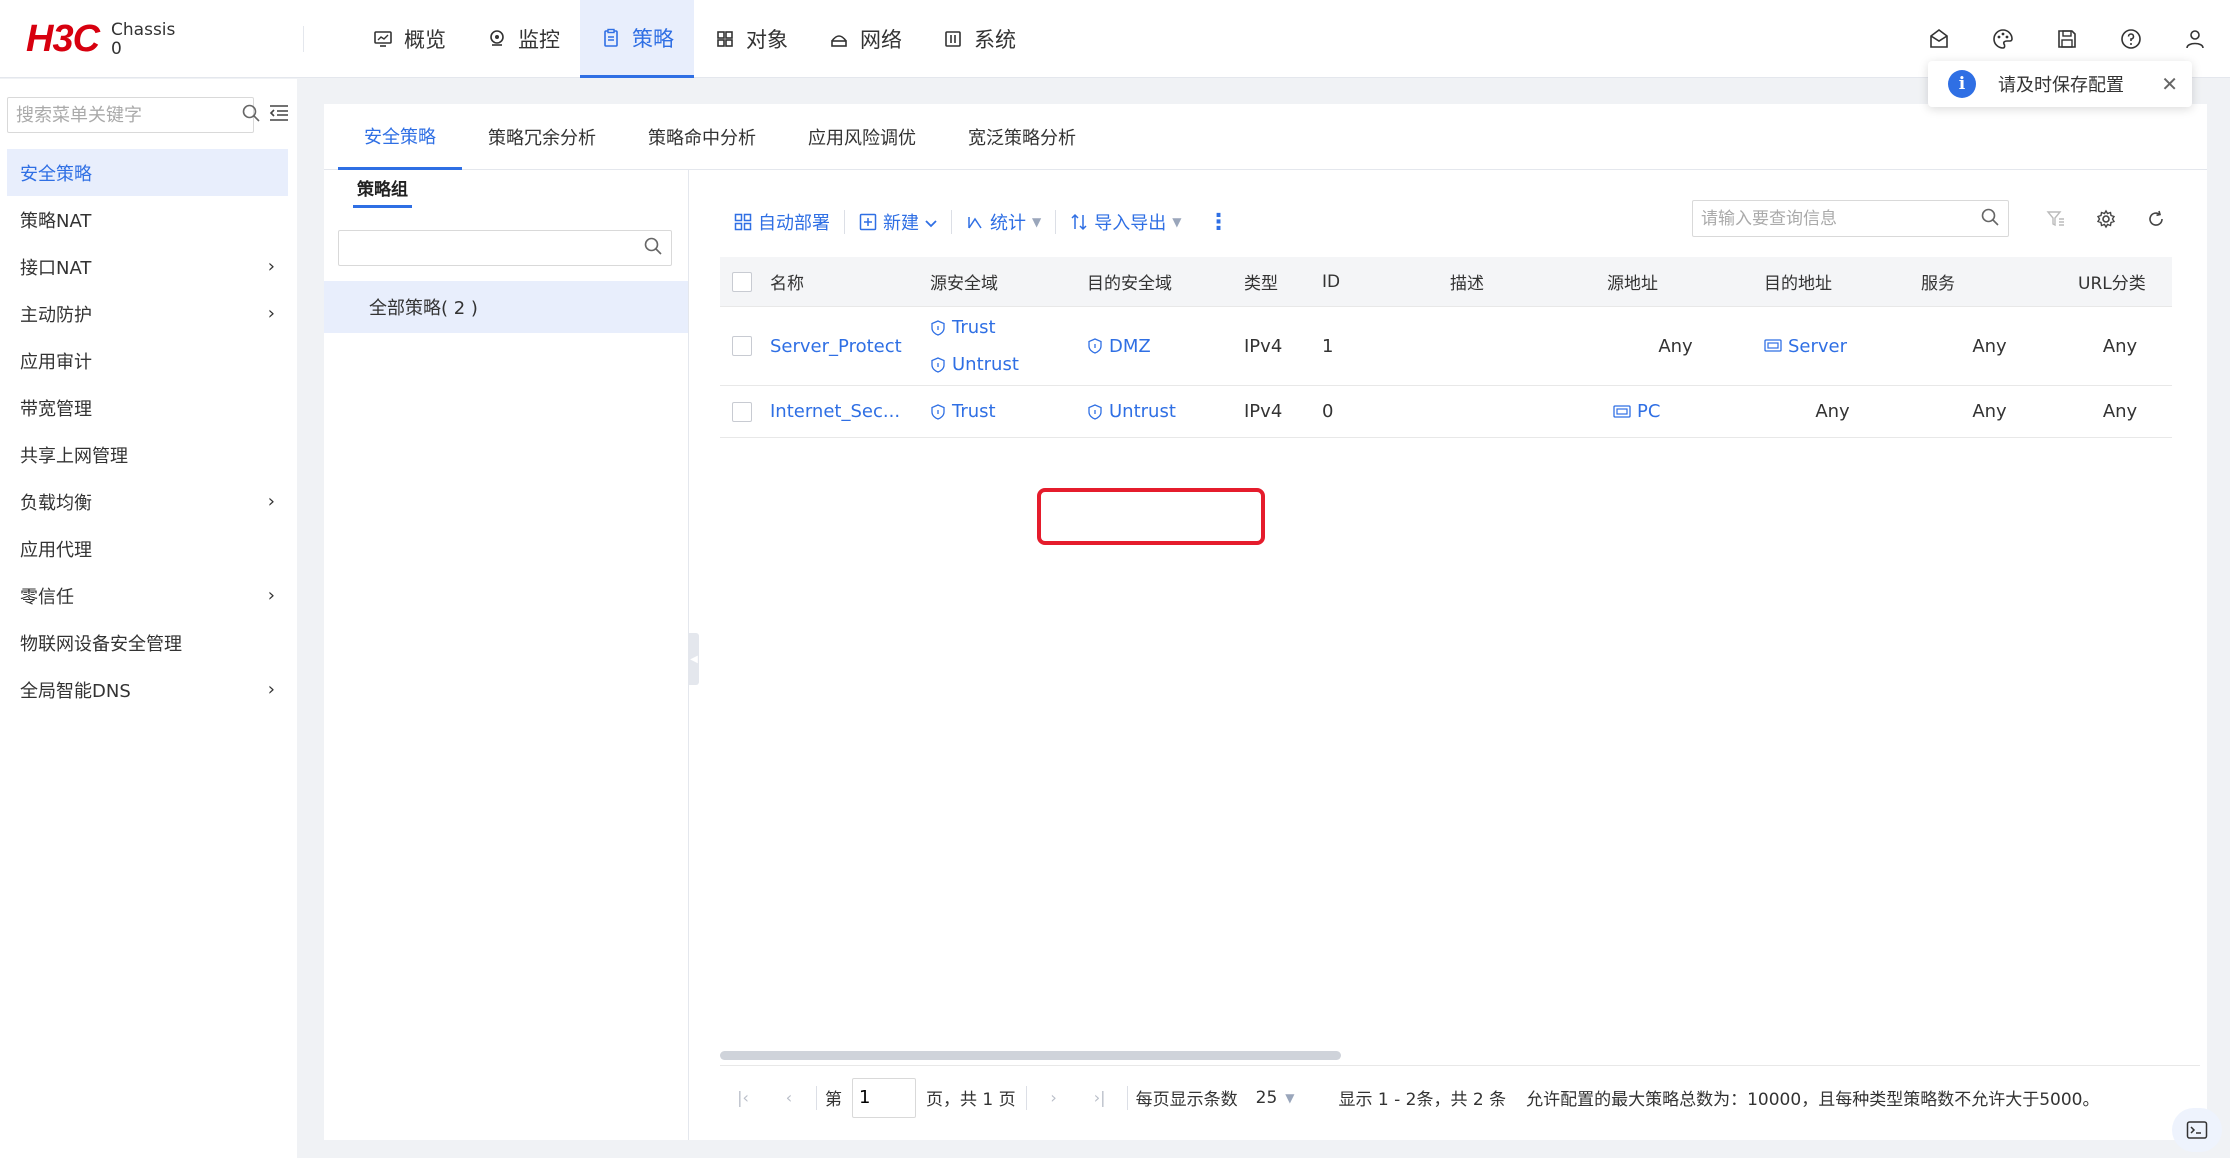 Image resolution: width=2230 pixels, height=1158 pixels. What do you see at coordinates (2156, 219) in the screenshot?
I see `refresh-icon` at bounding box center [2156, 219].